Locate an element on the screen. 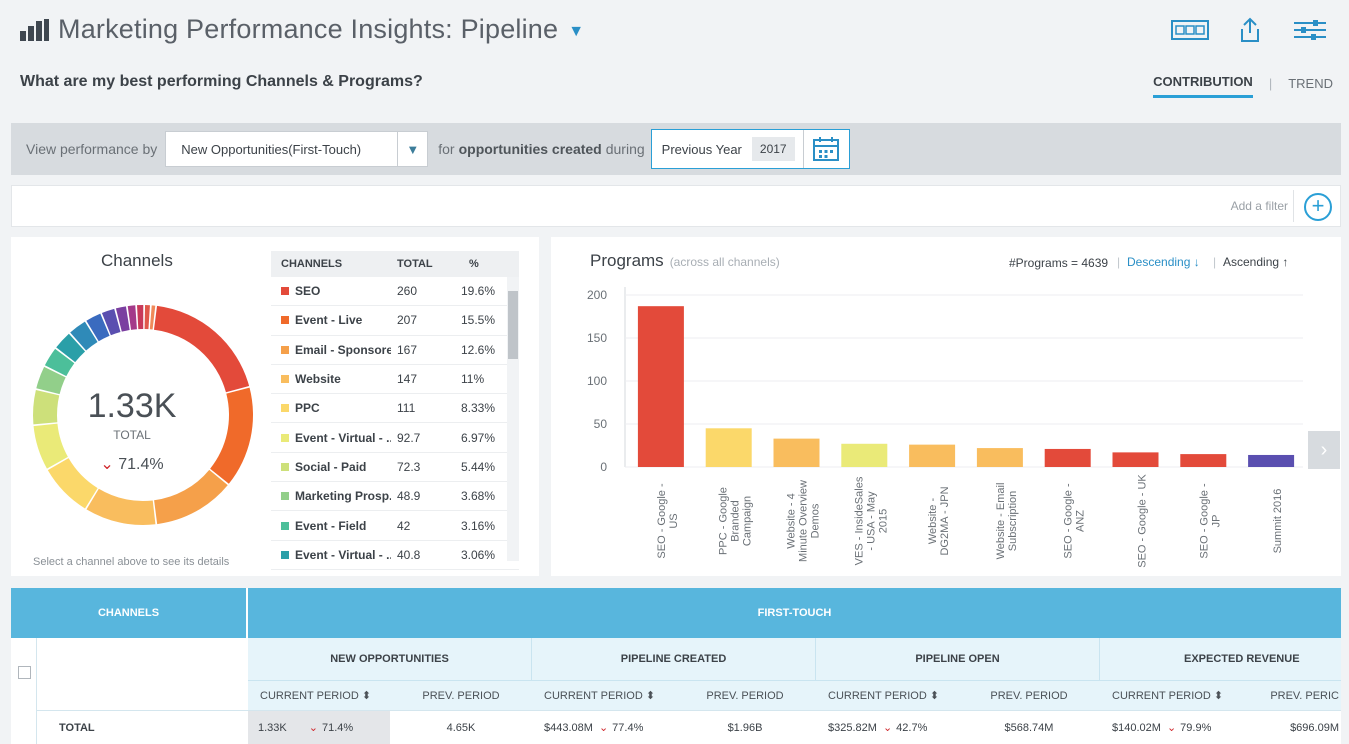 Image resolution: width=1349 pixels, height=744 pixels. x-tick-label-line: SEO - Google - is located at coordinates (1069, 521).